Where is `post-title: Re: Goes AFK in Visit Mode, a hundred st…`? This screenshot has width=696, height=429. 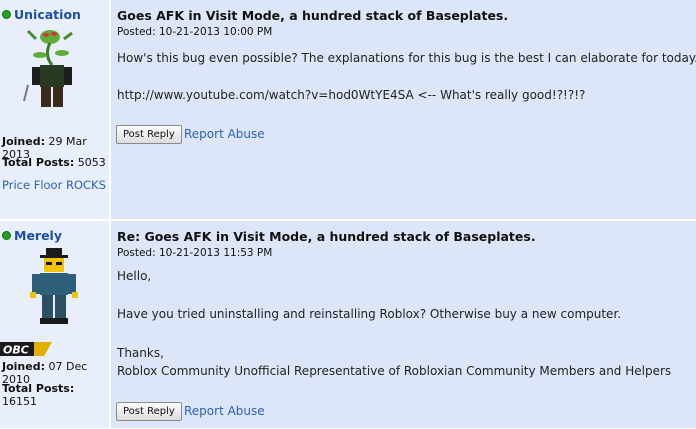
post-title: Re: Goes AFK in Visit Mode, a hundred st… is located at coordinates (326, 236).